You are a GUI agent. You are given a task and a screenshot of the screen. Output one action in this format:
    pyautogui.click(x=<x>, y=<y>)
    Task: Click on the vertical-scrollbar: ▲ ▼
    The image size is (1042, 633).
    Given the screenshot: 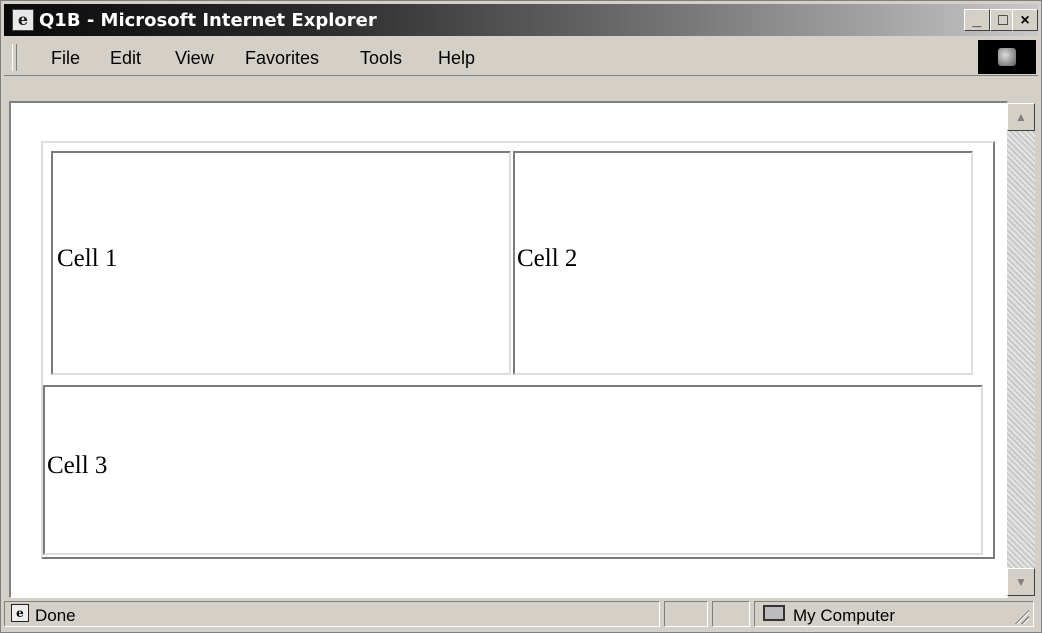 What is the action you would take?
    pyautogui.click(x=1021, y=349)
    